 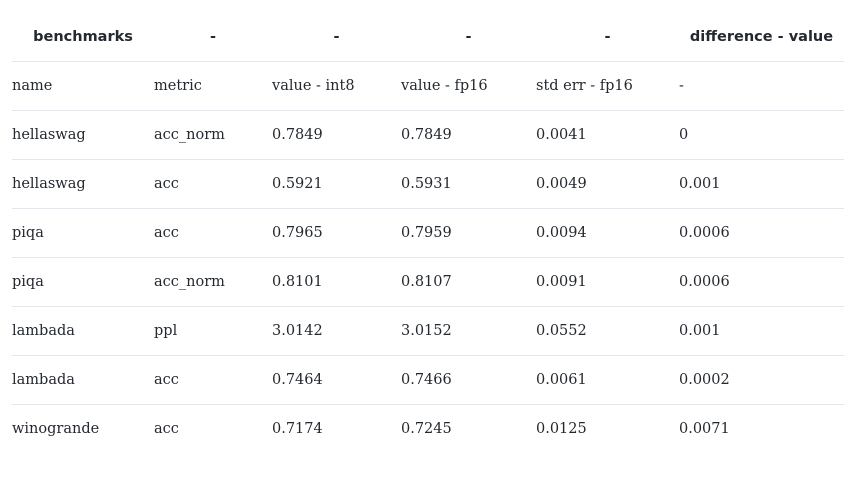 What do you see at coordinates (607, 331) in the screenshot?
I see `table-cell: 0.0552` at bounding box center [607, 331].